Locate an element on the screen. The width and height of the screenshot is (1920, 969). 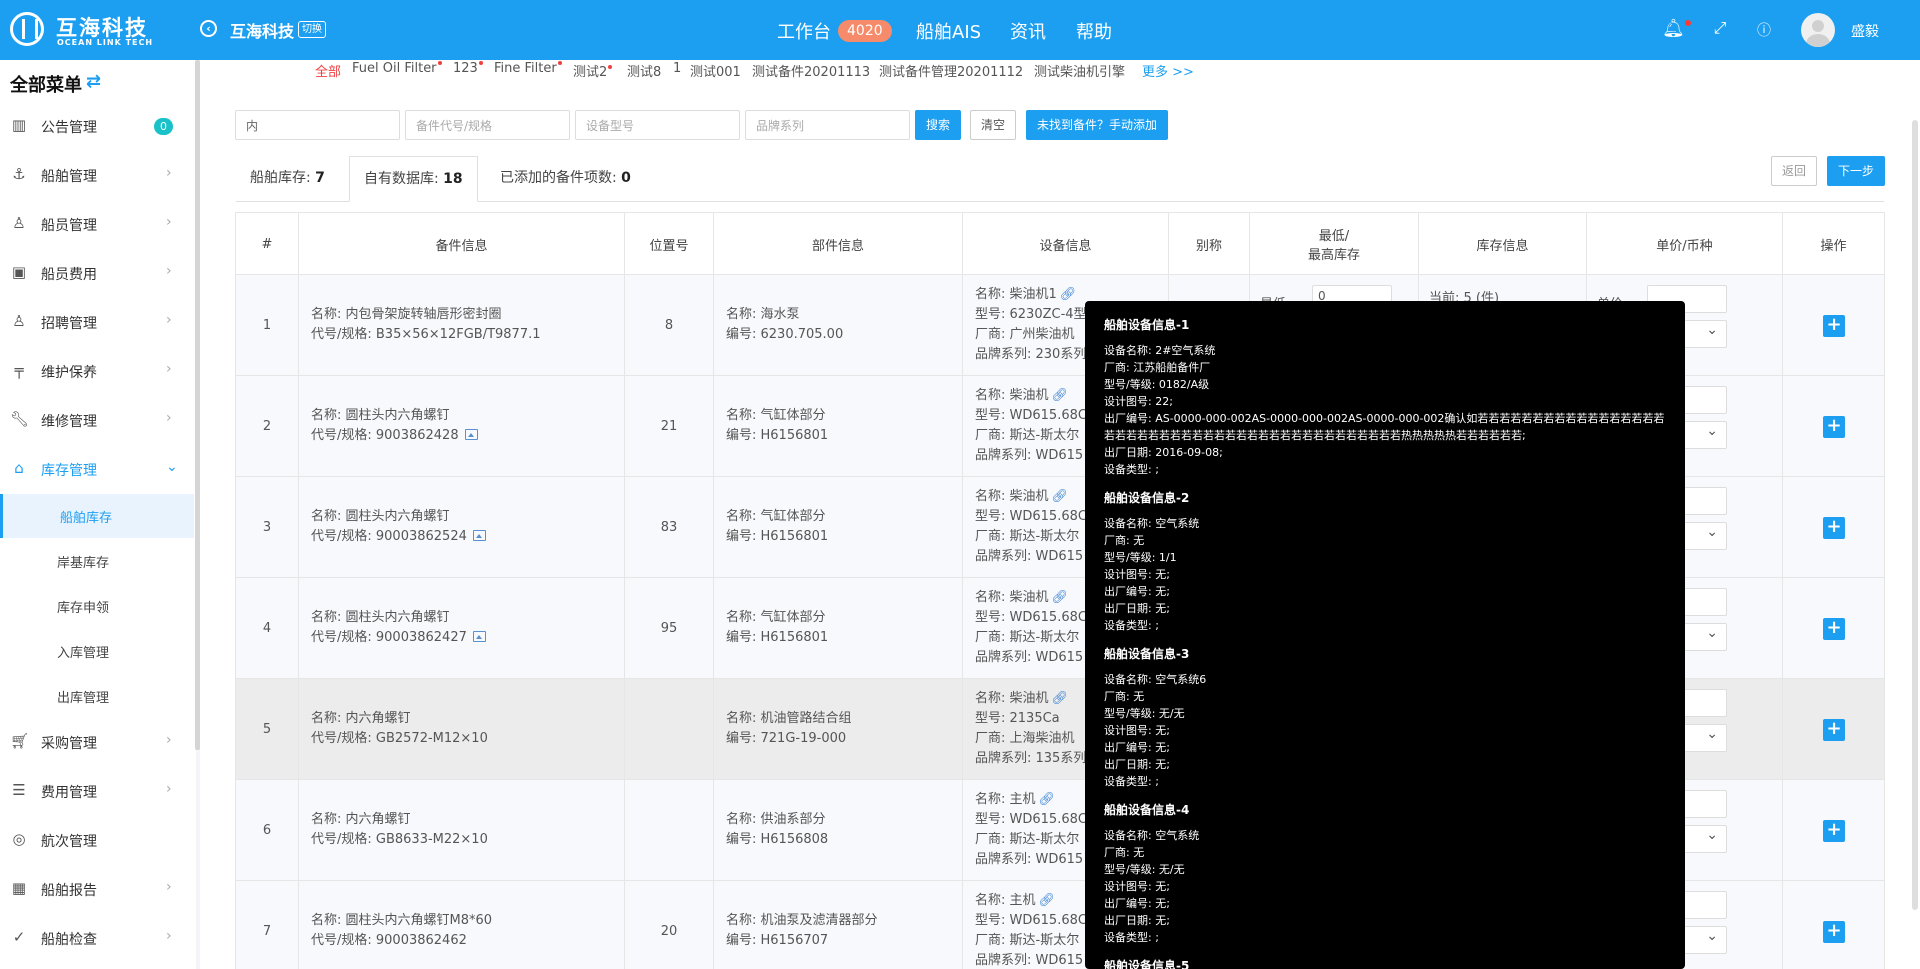
filter-chip: Fine Filter is located at coordinates (528, 68).